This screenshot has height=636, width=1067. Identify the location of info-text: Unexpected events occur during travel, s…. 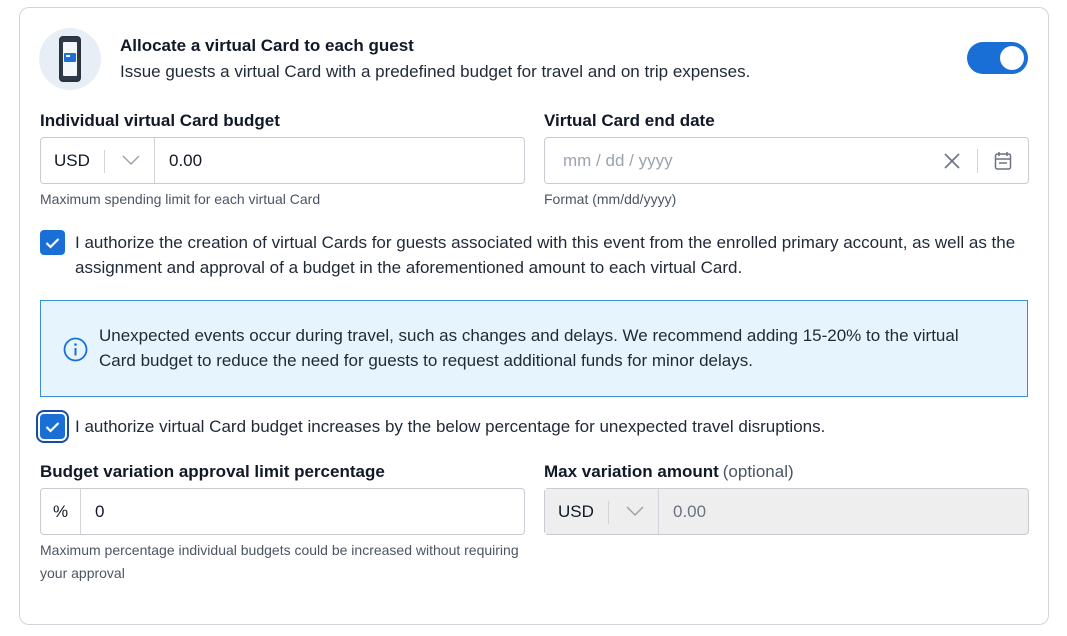
(529, 348).